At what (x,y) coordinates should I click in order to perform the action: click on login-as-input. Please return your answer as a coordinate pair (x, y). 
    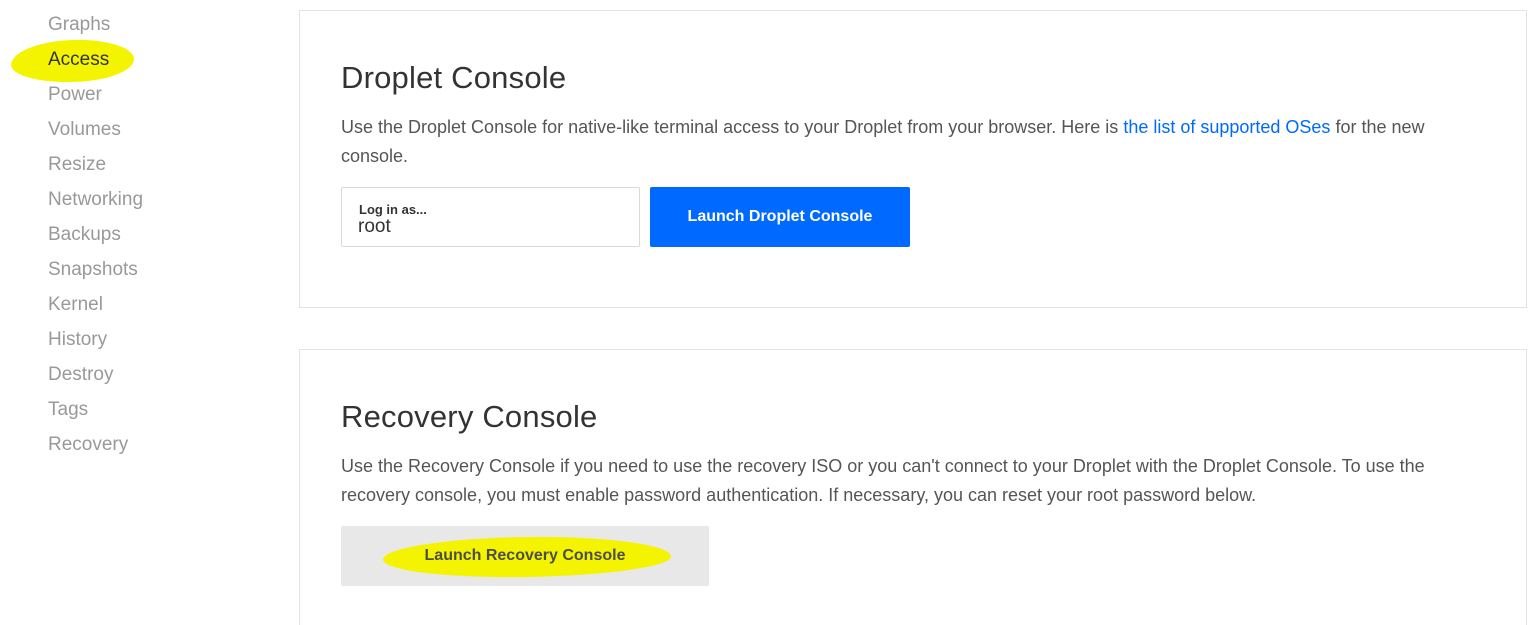
    Looking at the image, I should click on (488, 227).